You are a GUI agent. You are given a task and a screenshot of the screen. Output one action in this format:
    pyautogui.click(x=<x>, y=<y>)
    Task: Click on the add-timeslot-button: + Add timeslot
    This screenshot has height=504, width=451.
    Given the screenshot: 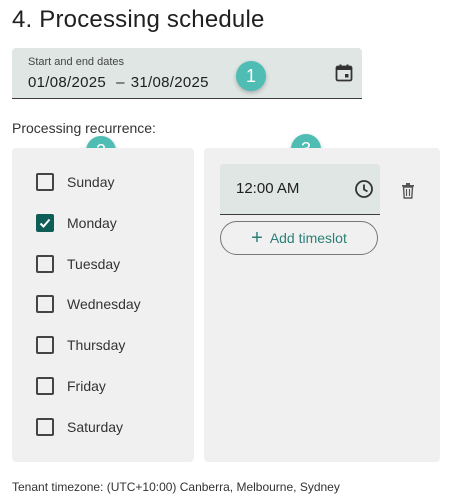 What is the action you would take?
    pyautogui.click(x=299, y=238)
    